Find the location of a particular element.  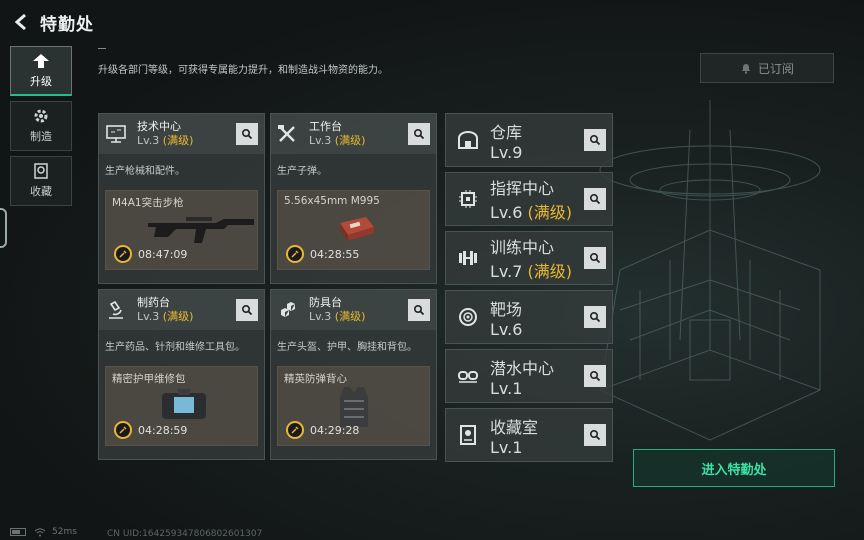

bell-icon is located at coordinates (745, 69).